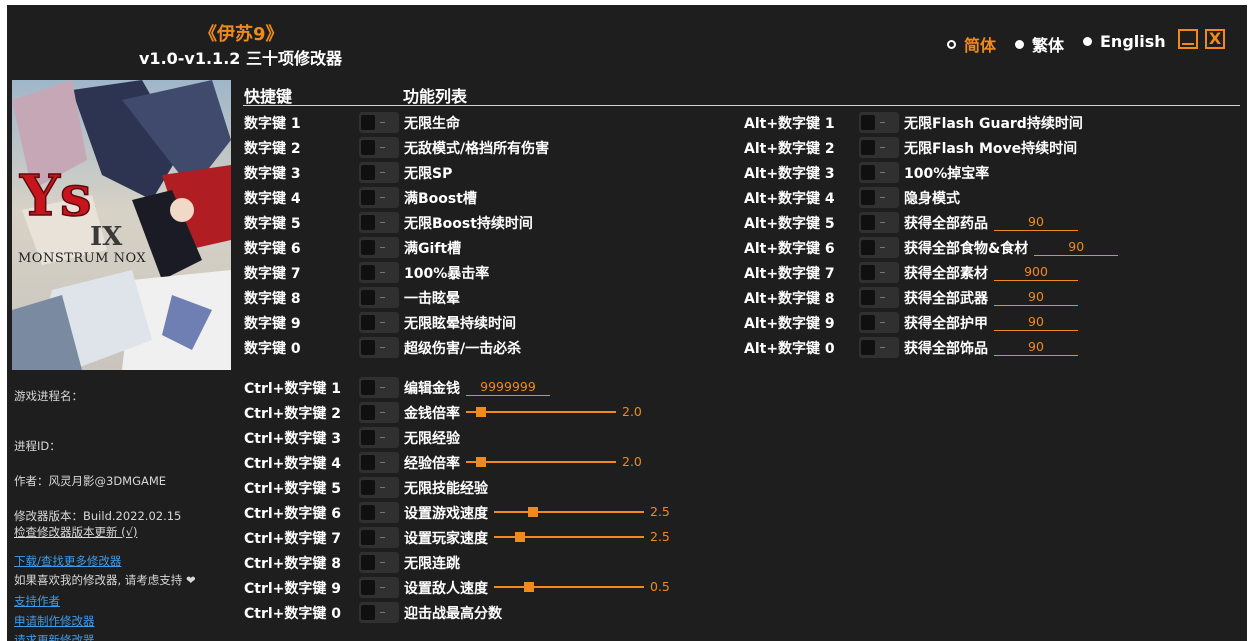 The width and height of the screenshot is (1254, 641). What do you see at coordinates (993, 124) in the screenshot?
I see `feature-name: 无限Flash Guard持续时间` at bounding box center [993, 124].